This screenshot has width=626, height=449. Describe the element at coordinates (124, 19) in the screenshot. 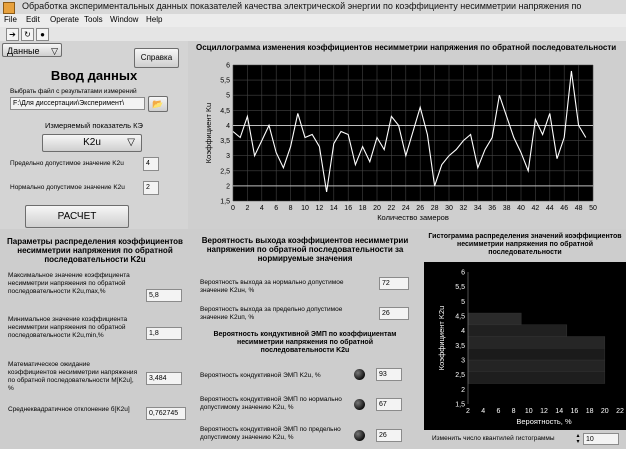

I see `menu-window: Window` at that location.